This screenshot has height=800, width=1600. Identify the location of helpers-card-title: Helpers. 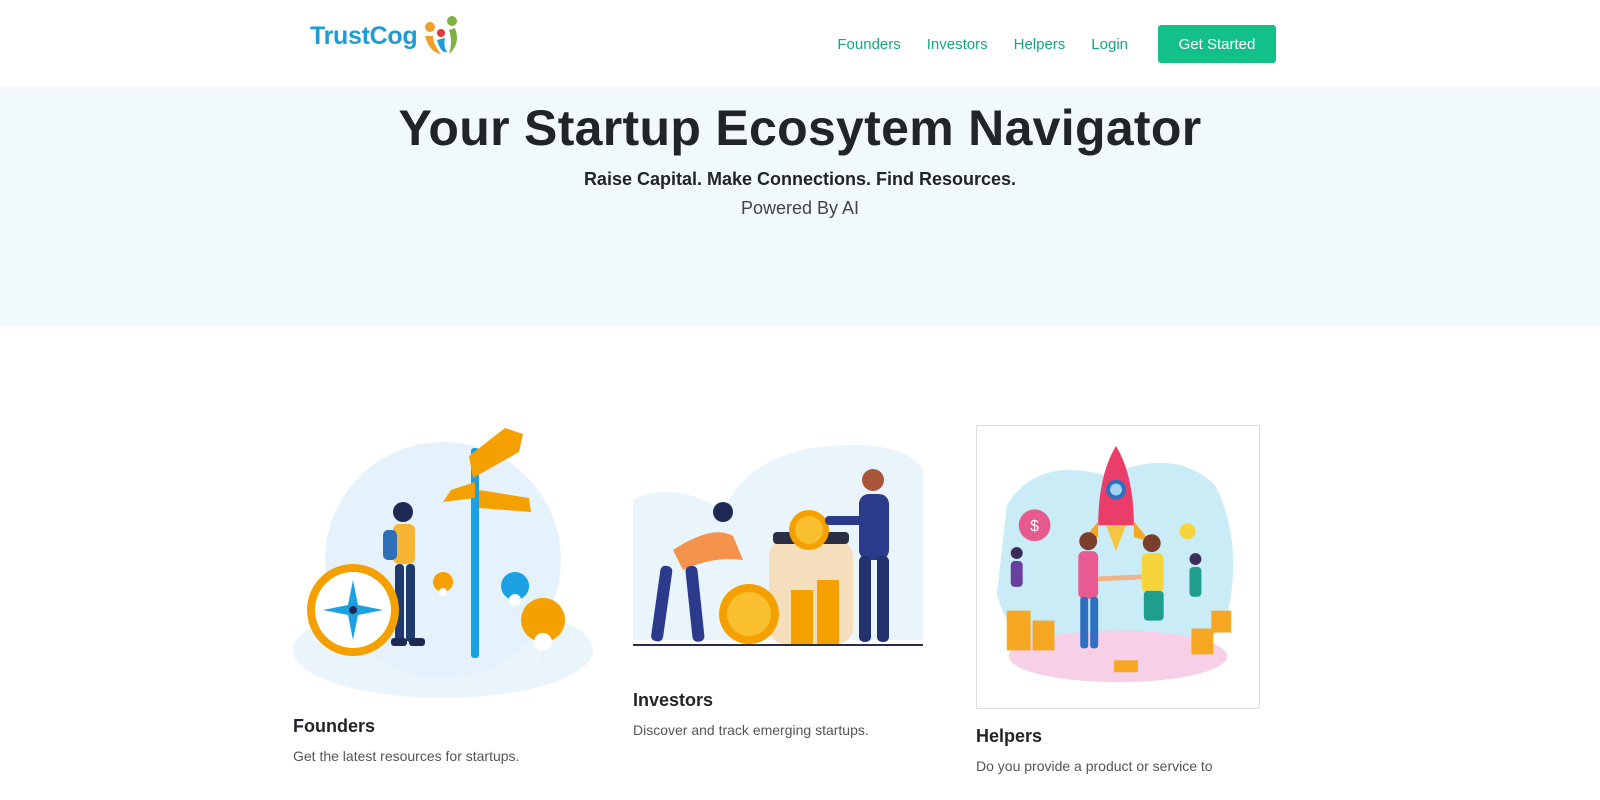
(1009, 736).